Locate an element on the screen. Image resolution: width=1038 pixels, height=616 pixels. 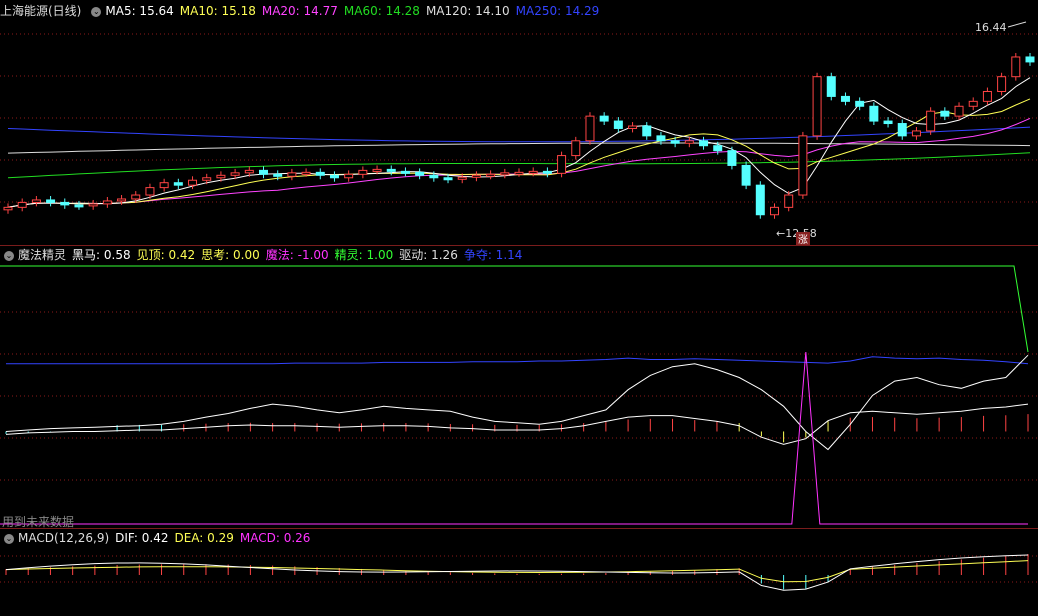
ma250-line is located at coordinates (519, 134).